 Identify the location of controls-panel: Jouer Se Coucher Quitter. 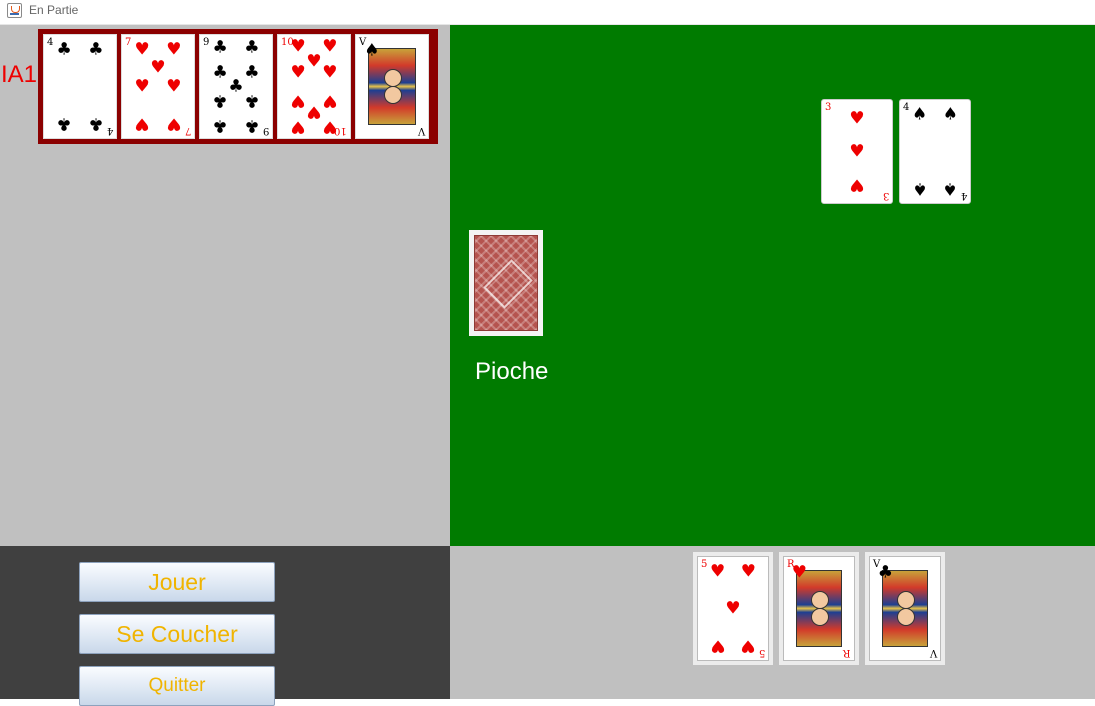
(225, 626).